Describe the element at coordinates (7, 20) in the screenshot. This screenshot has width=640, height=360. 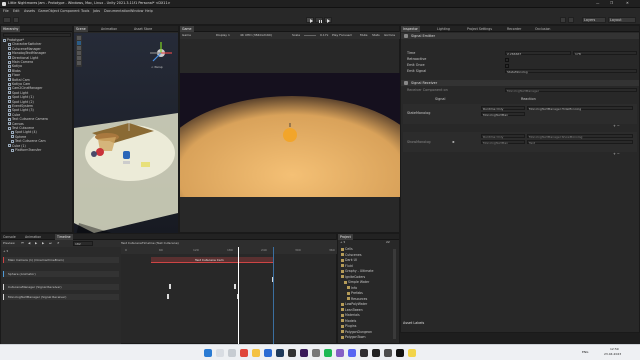
I see `account-button` at that location.